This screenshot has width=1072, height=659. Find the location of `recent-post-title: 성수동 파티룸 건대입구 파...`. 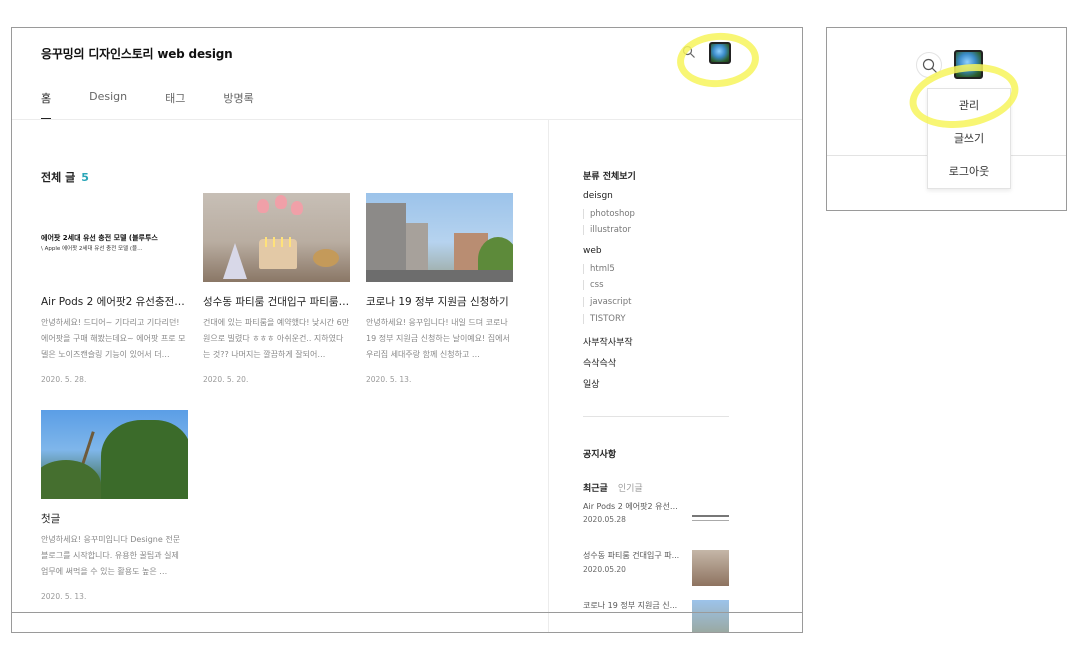

recent-post-title: 성수동 파티룸 건대입구 파... is located at coordinates (633, 555).